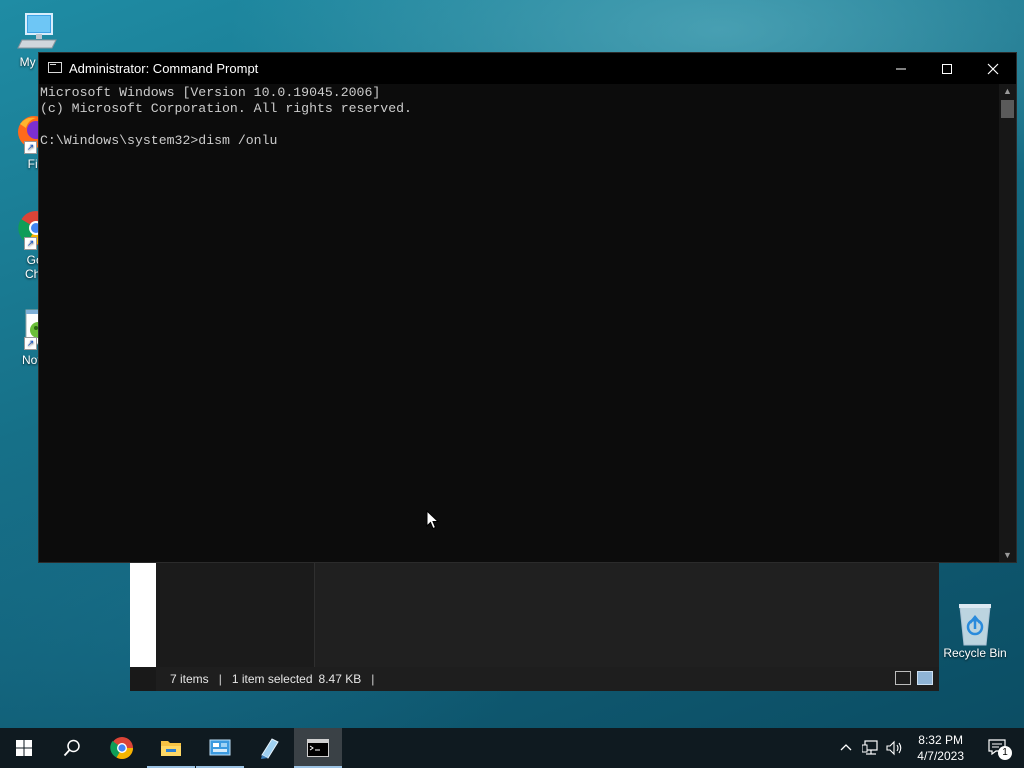 The width and height of the screenshot is (1024, 768). Describe the element at coordinates (143, 615) in the screenshot. I see `explorer-edge` at that location.